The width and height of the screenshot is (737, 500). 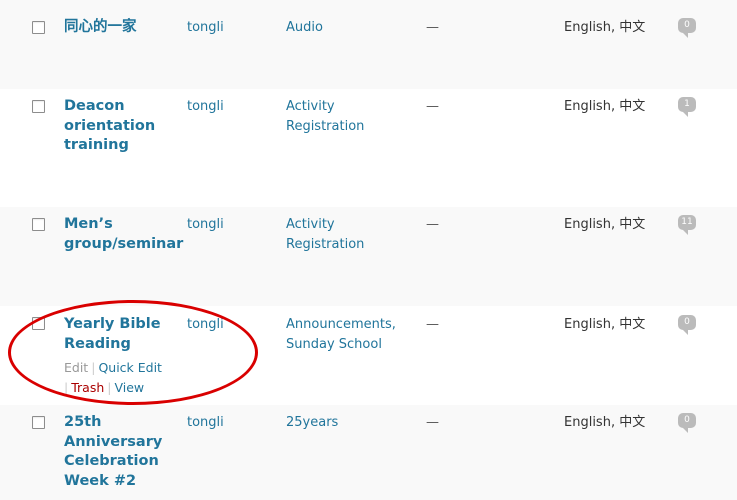 What do you see at coordinates (124, 377) in the screenshot?
I see `row-actions: Edit | Quick Edit | Trash | View` at bounding box center [124, 377].